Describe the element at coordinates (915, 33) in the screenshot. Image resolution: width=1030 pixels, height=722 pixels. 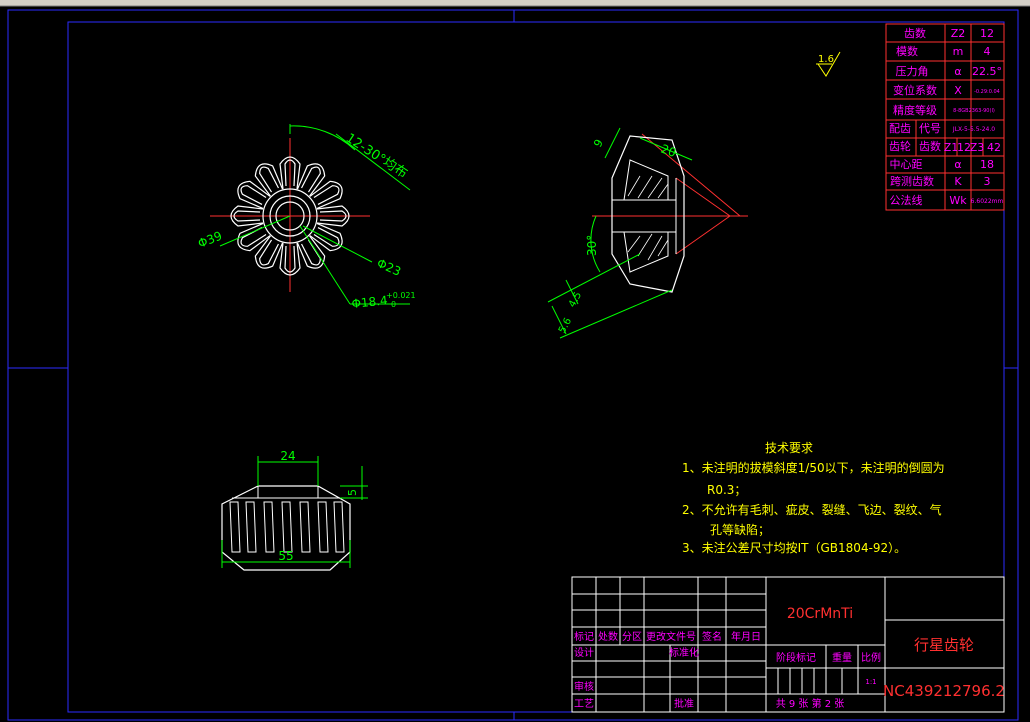
I see `param-label-1: 齿数` at that location.